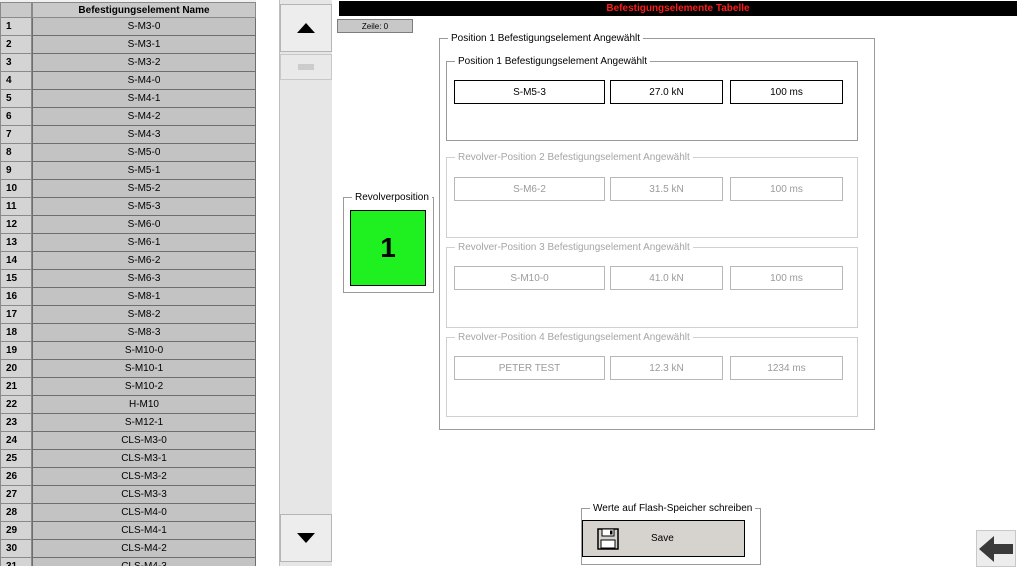  I want to click on table-row: 24 CLS-M3-0, so click(128, 441).